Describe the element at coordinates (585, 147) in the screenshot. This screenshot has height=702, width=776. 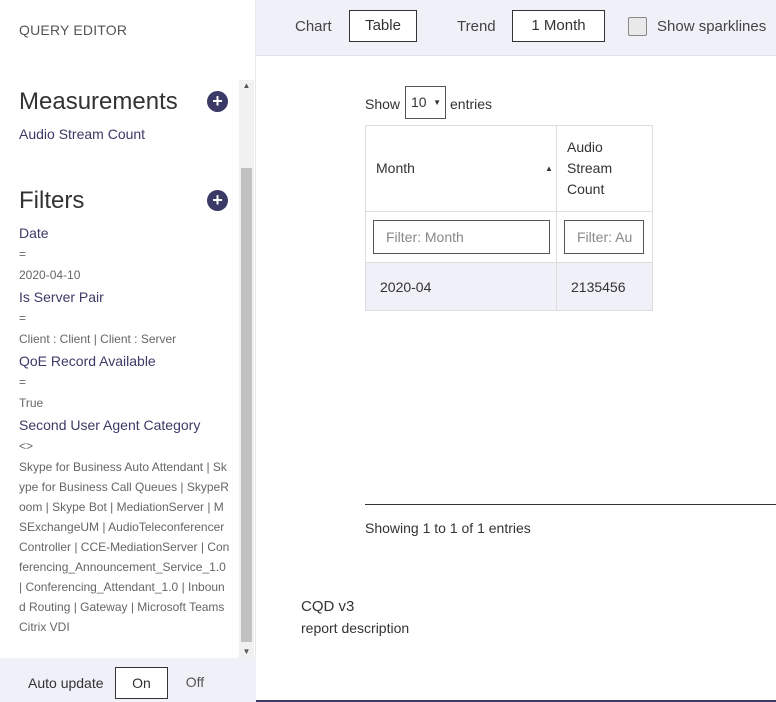
I see `header-line: Audio` at that location.